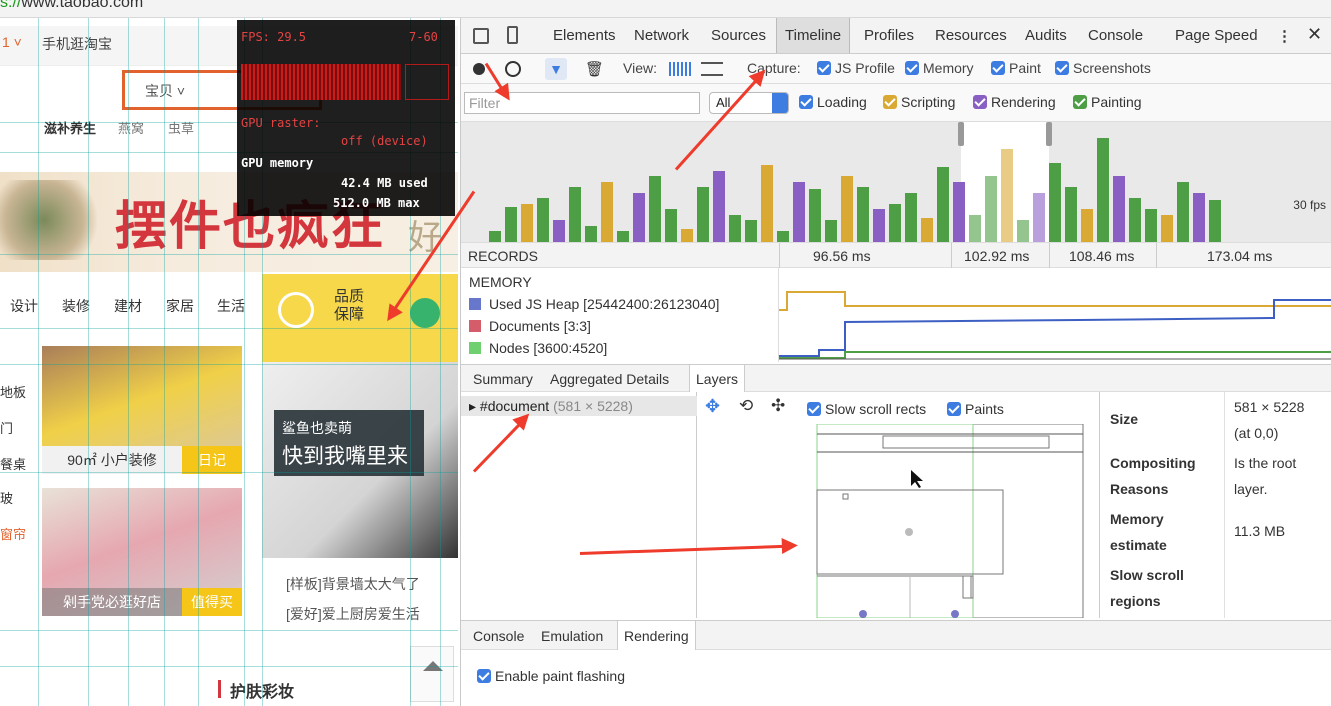  I want to click on record-icon, so click(479, 69).